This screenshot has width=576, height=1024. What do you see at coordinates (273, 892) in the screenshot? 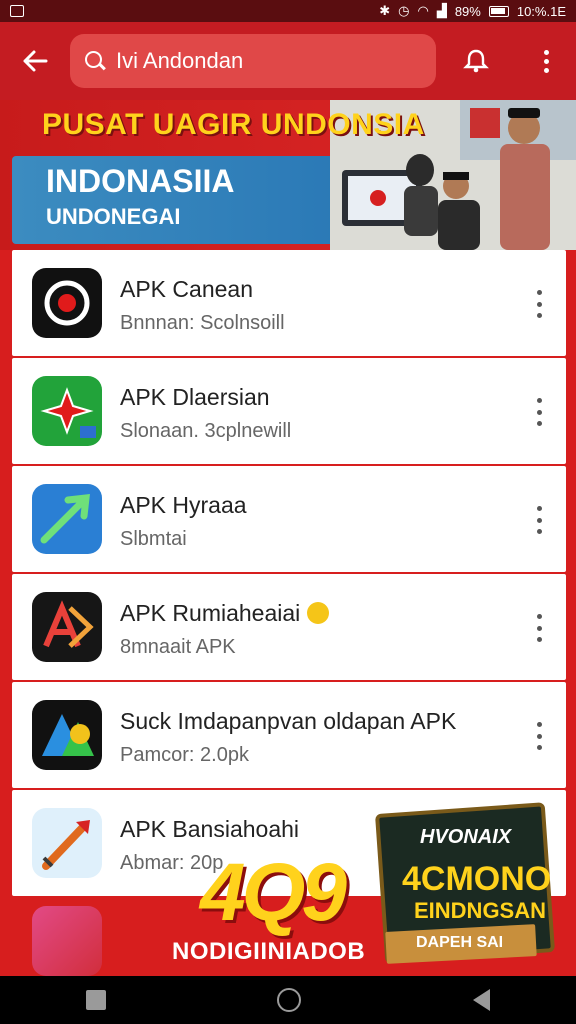
I see `promo-number: 4Q9` at bounding box center [273, 892].